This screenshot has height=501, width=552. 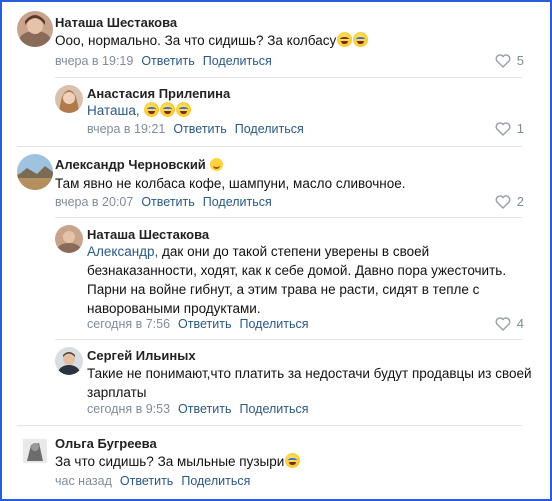 I want to click on like-button: 4, so click(x=509, y=323).